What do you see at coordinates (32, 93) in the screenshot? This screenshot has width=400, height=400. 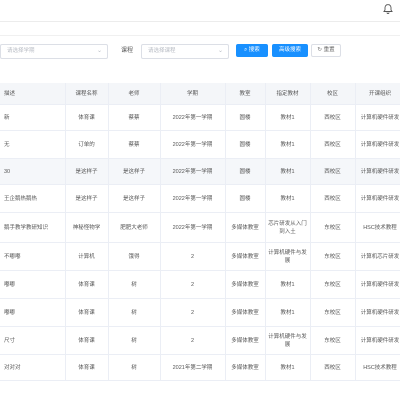 I see `column-header: 描述` at bounding box center [32, 93].